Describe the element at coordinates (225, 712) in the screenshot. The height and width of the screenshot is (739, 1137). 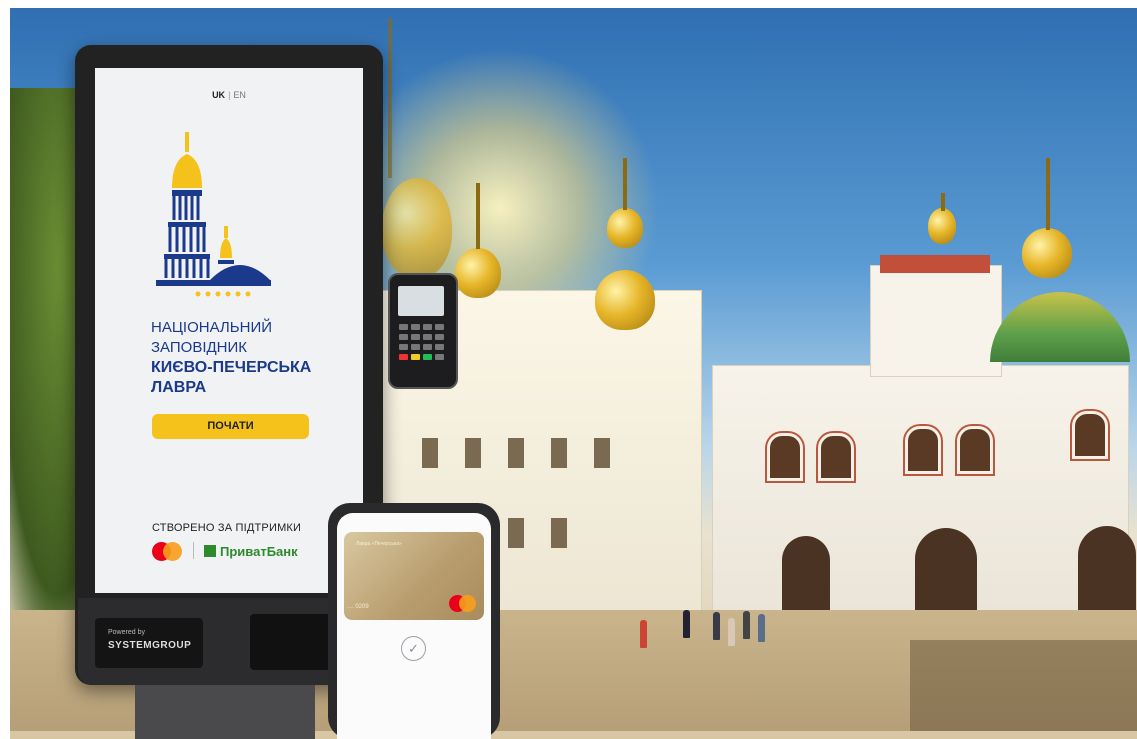
I see `kiosk-stand` at that location.